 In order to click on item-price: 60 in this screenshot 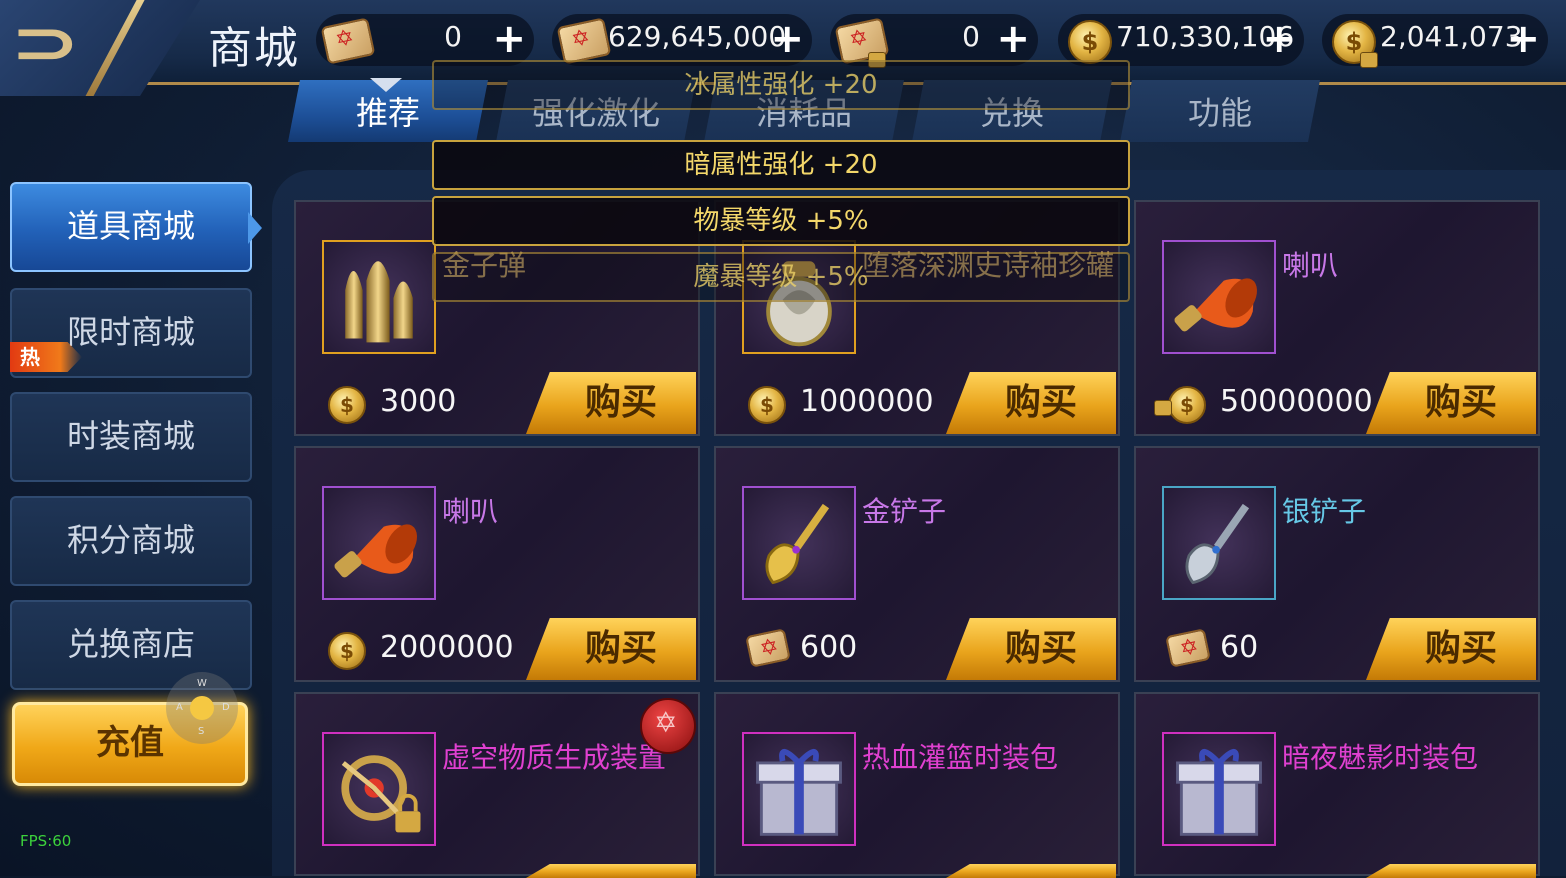, I will do `click(1239, 647)`.